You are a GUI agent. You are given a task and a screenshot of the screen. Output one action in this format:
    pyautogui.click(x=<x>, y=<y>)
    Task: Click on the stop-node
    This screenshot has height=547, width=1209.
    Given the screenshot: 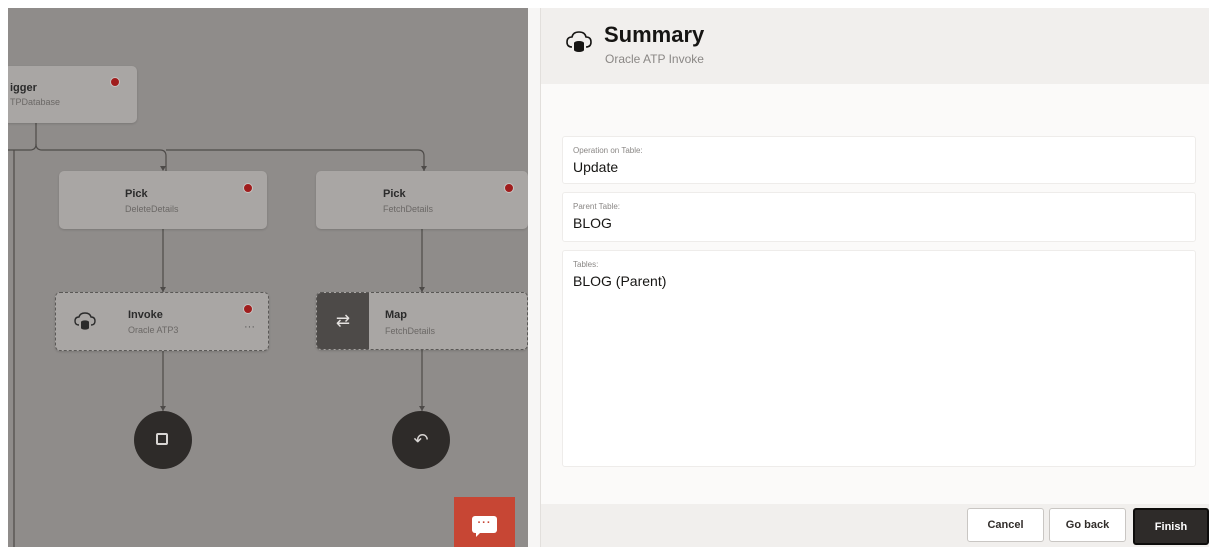 What is the action you would take?
    pyautogui.click(x=163, y=440)
    